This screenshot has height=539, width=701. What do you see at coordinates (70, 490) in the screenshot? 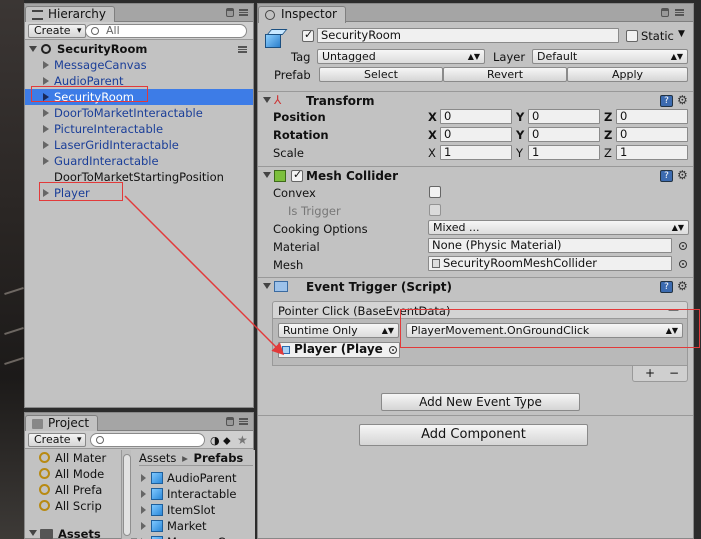
I see `favorite-item: All Prefa` at bounding box center [70, 490].